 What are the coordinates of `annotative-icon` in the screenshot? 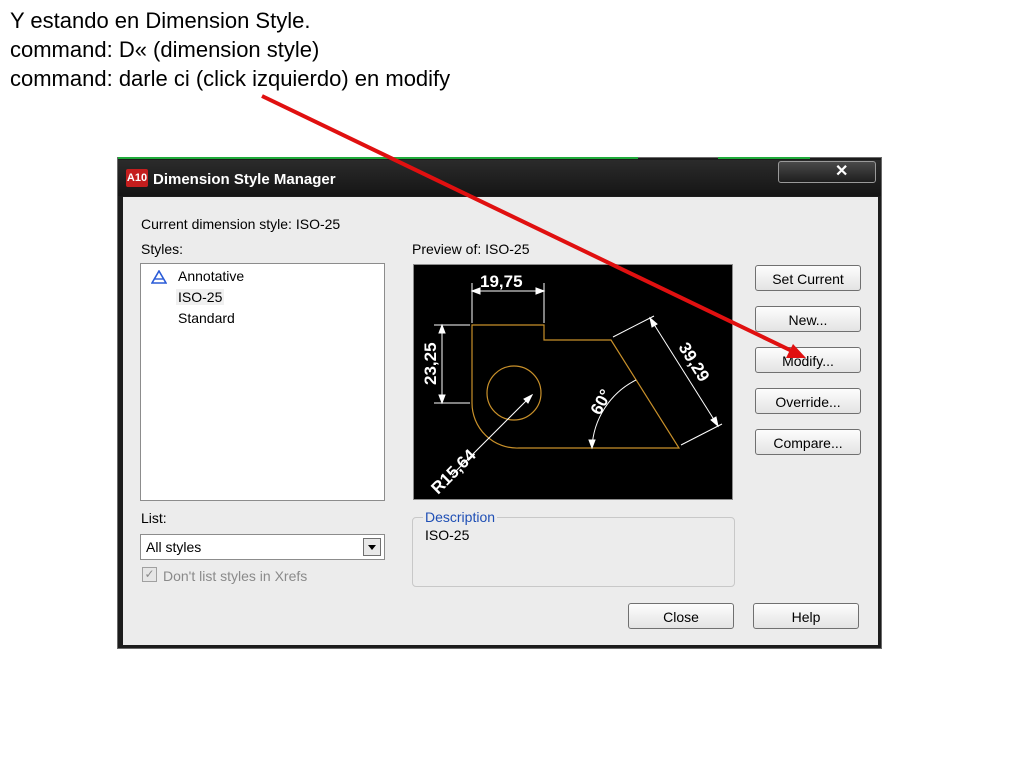 It's located at (159, 277).